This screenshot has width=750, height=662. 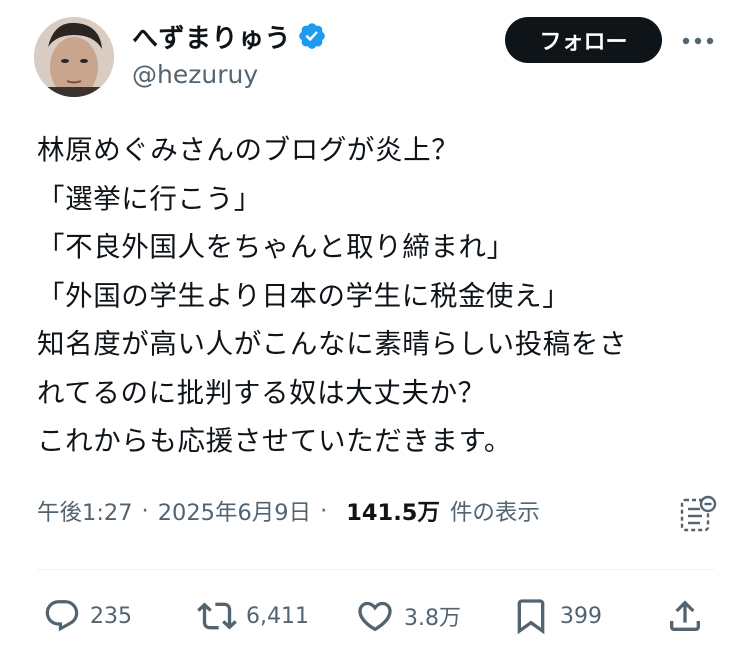 What do you see at coordinates (556, 616) in the screenshot?
I see `bookmark-button: 399` at bounding box center [556, 616].